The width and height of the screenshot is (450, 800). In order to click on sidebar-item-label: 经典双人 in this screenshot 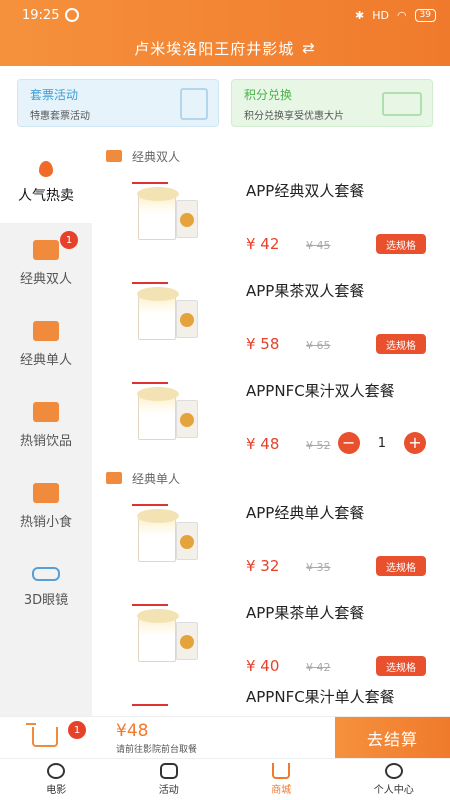, I will do `click(45, 279)`.